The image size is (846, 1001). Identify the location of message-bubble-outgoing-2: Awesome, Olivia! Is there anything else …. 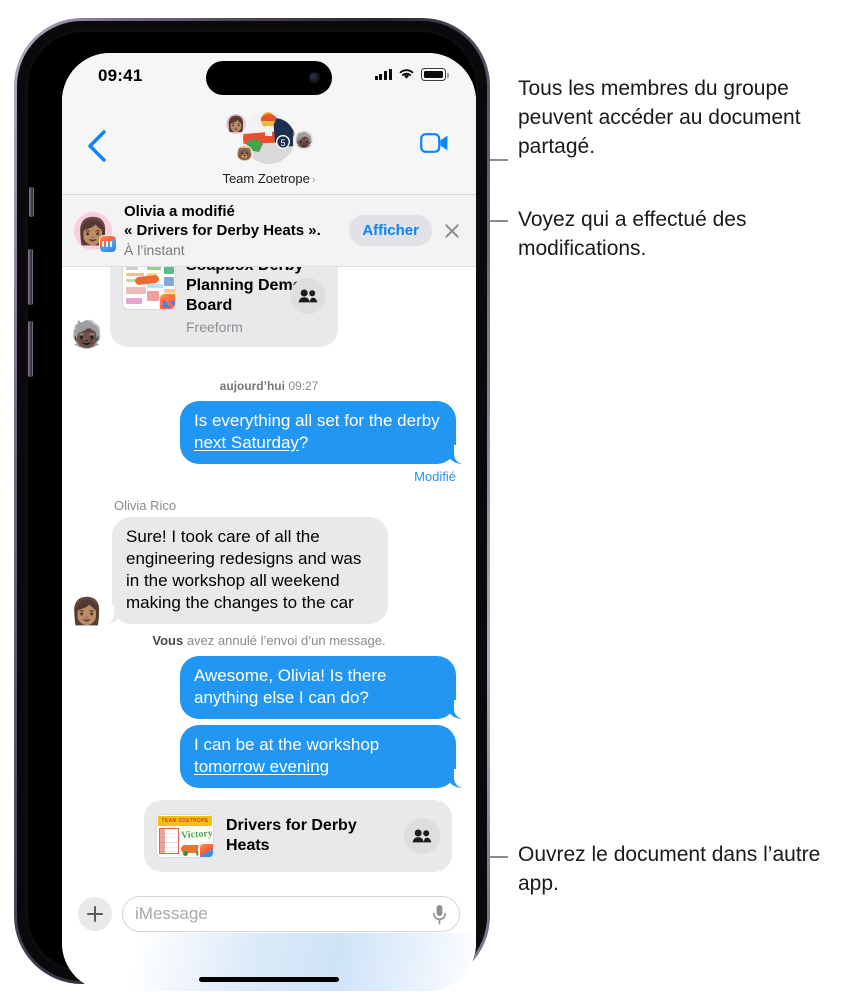
(322, 687).